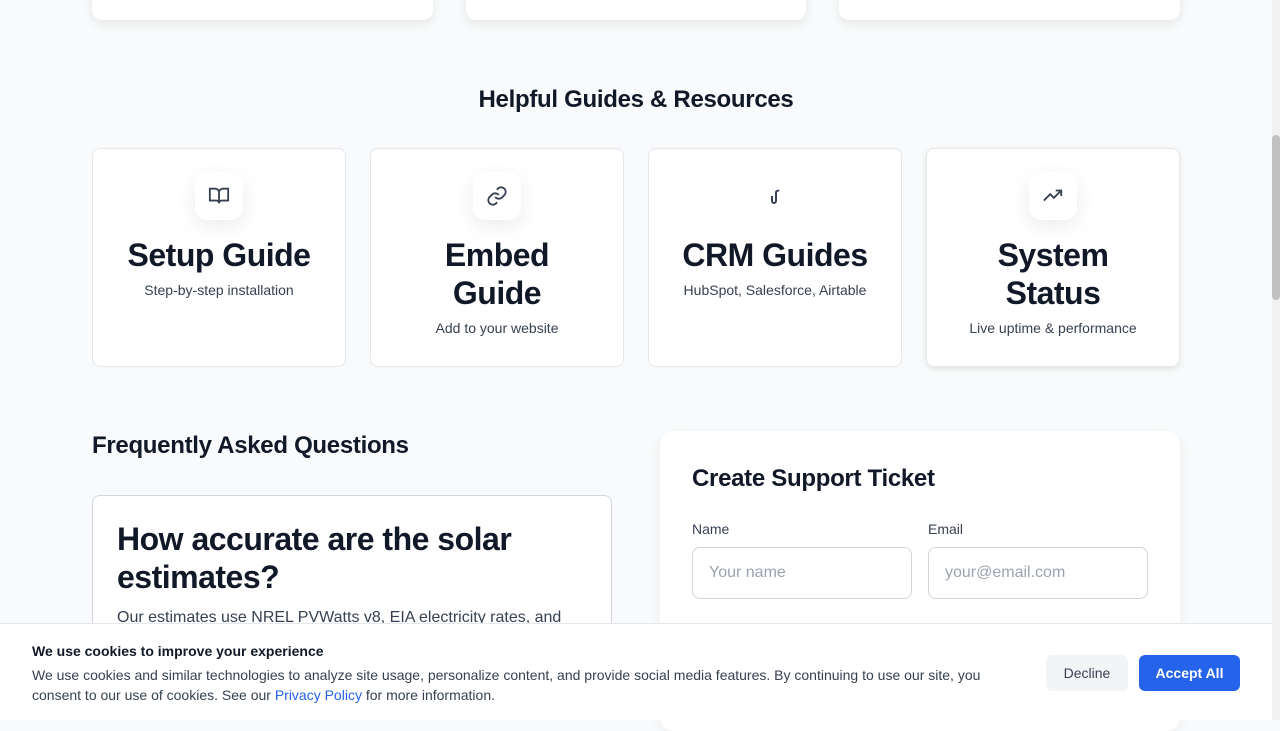 The width and height of the screenshot is (1280, 731). Describe the element at coordinates (946, 529) in the screenshot. I see `email-label: Email` at that location.